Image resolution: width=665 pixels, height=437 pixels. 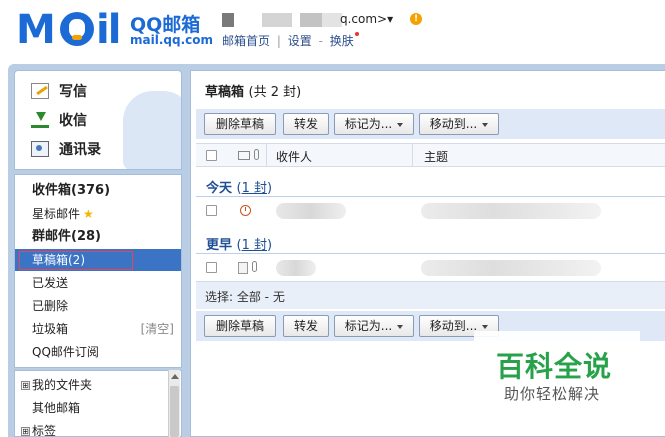 What do you see at coordinates (511, 268) in the screenshot?
I see `blurred-subject` at bounding box center [511, 268].